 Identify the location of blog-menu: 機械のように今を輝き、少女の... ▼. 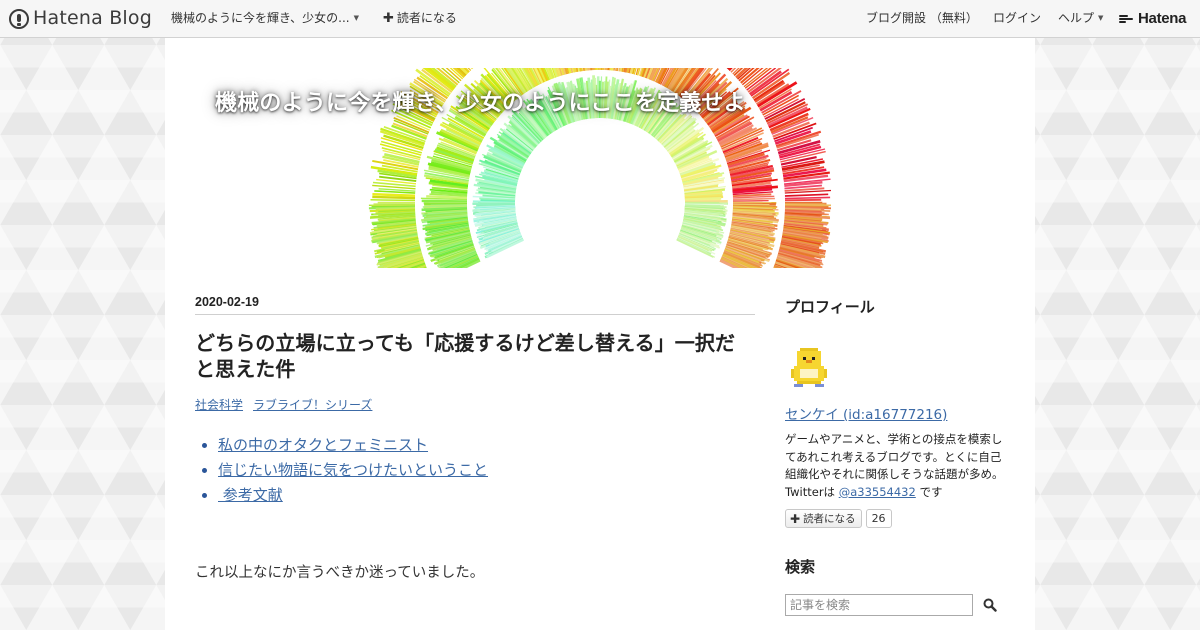
(265, 18).